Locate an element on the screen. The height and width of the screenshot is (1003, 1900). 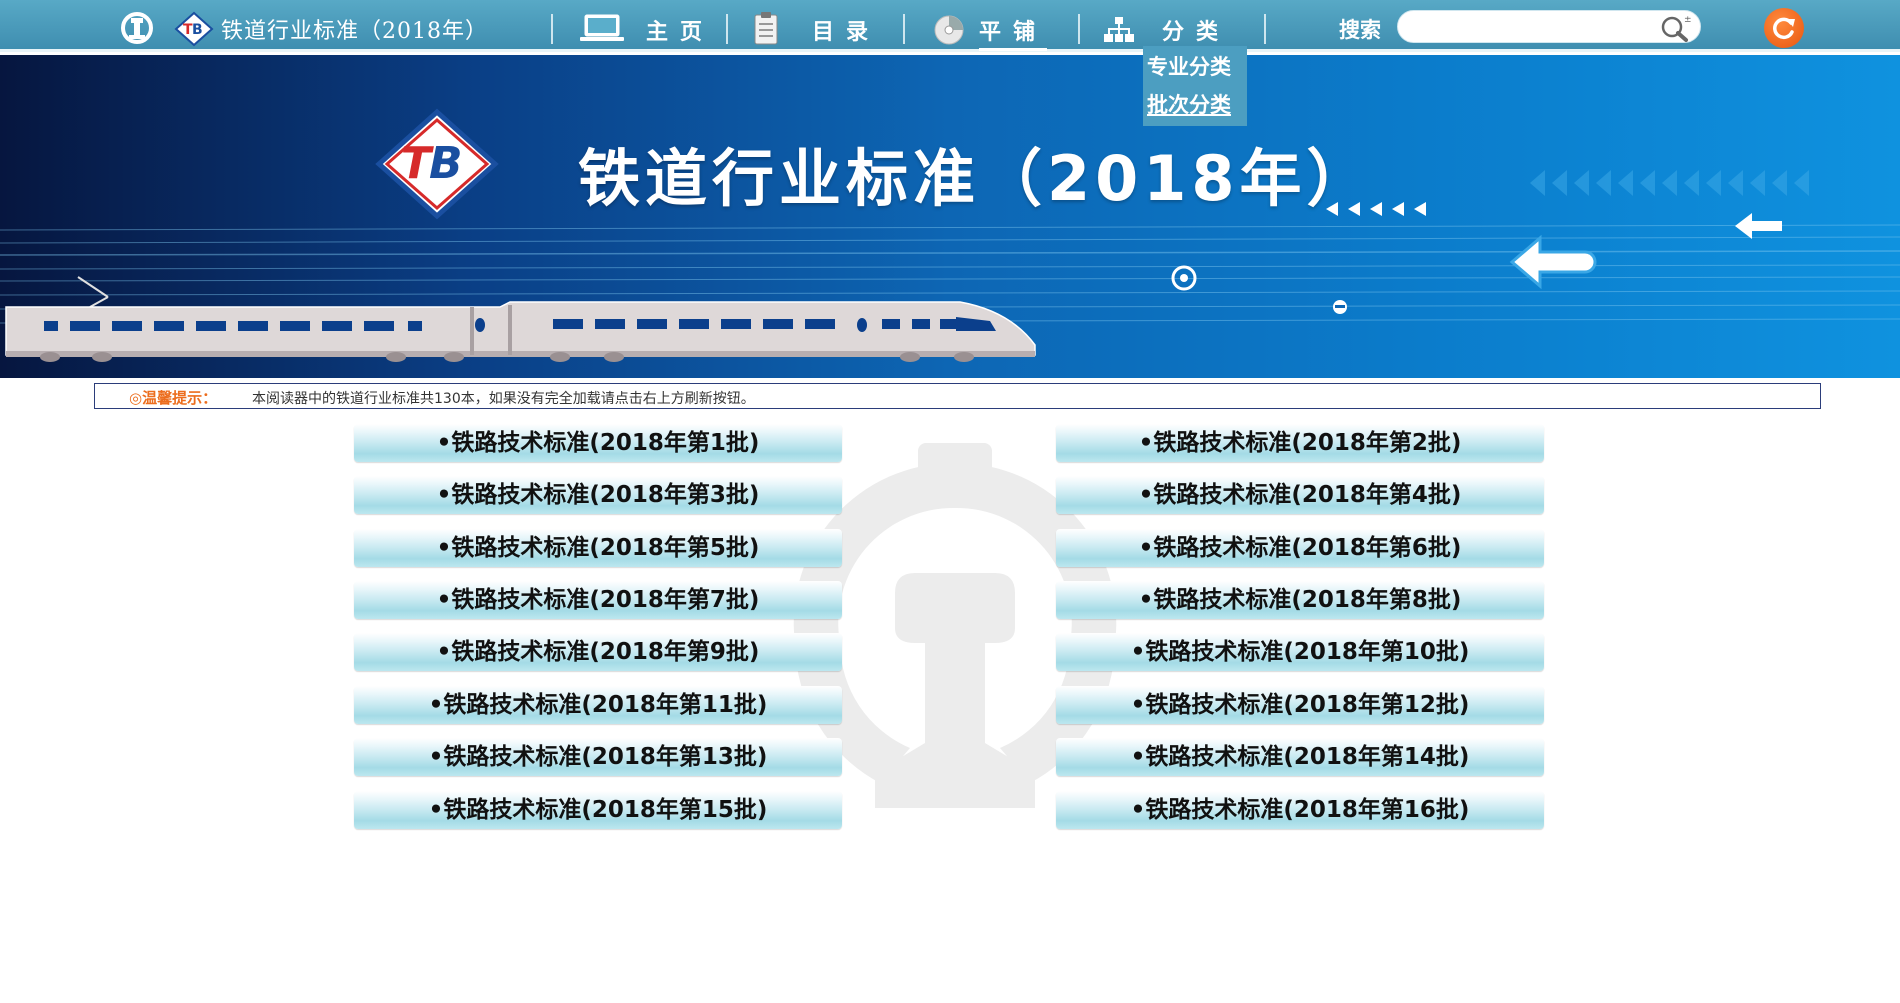
tb-logo-icon: T B is located at coordinates (194, 29).